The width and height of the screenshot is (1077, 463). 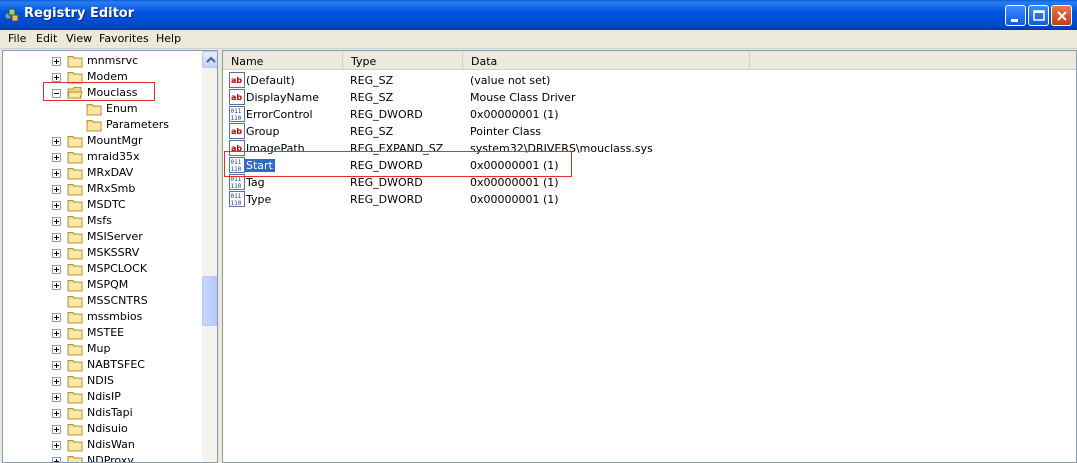 I want to click on tree-item: NDIS, so click(x=102, y=381).